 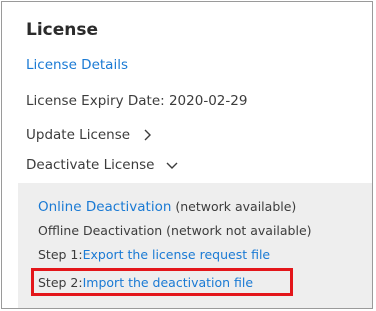 I want to click on deactivate-license-label: Deactivate License, so click(x=90, y=165).